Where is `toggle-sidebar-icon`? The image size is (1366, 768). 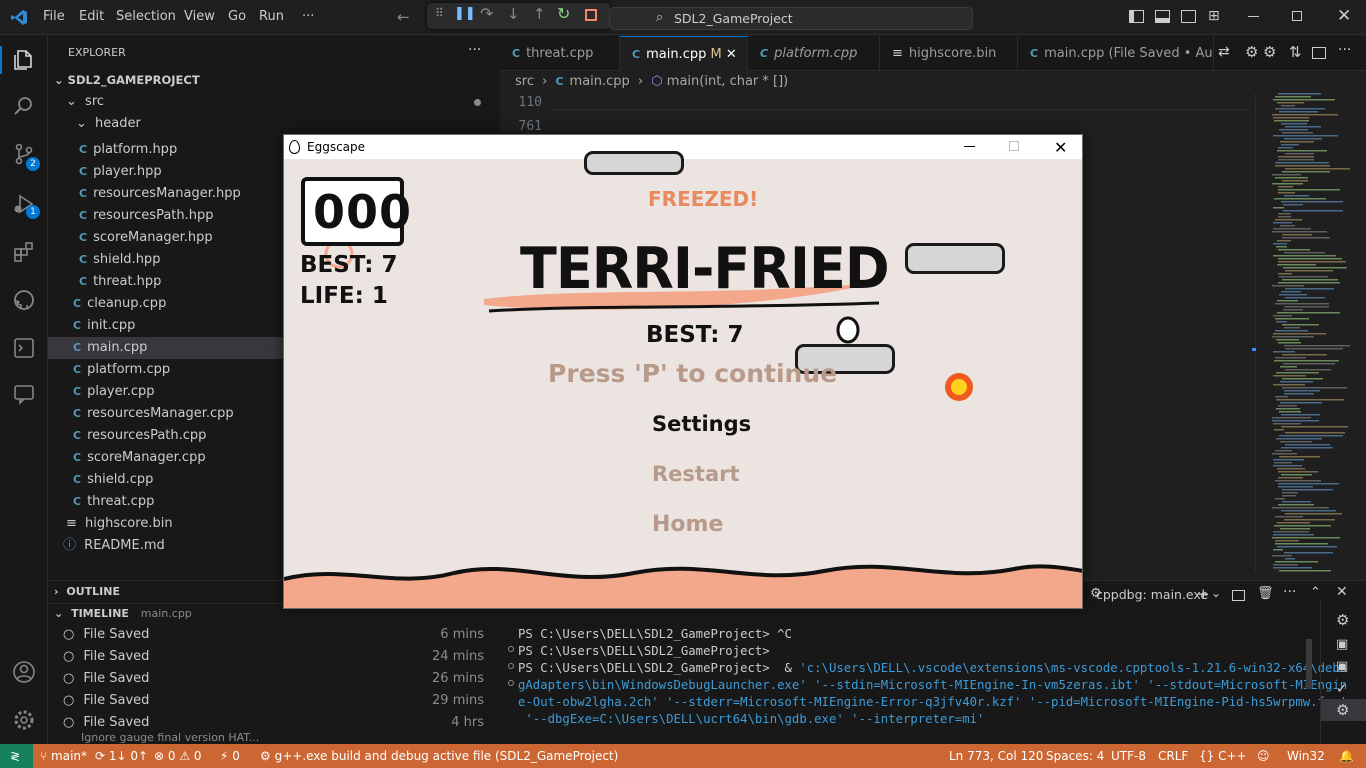
toggle-sidebar-icon is located at coordinates (1136, 16).